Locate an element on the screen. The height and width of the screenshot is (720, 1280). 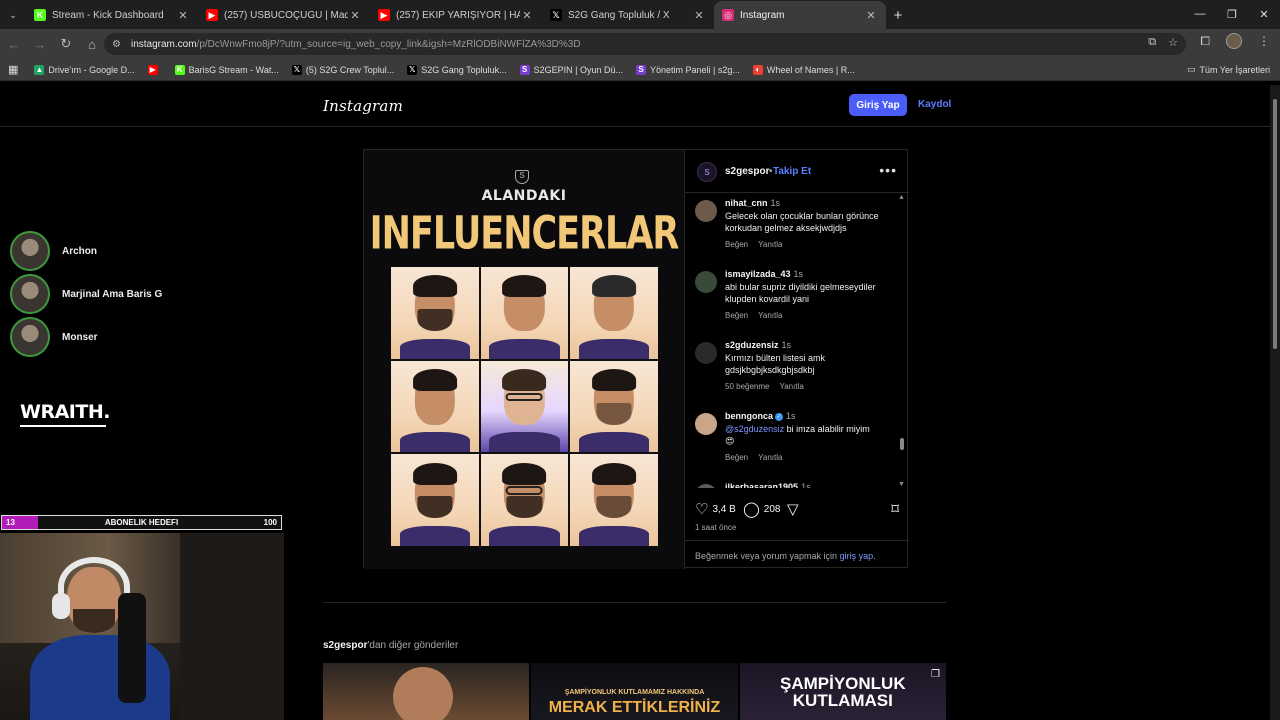
login-link: giriş yap is located at coordinates (857, 556).